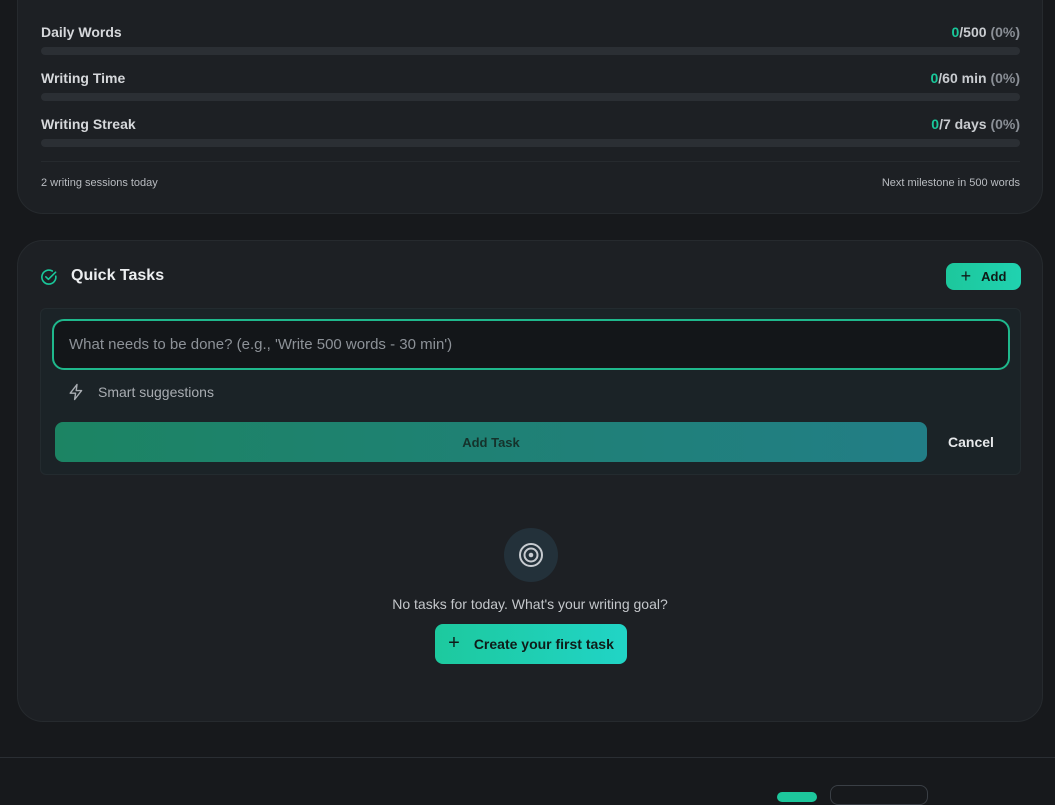 Image resolution: width=1055 pixels, height=805 pixels. I want to click on goal-row-daily-words: Daily Words 0/500 (0%), so click(530, 44).